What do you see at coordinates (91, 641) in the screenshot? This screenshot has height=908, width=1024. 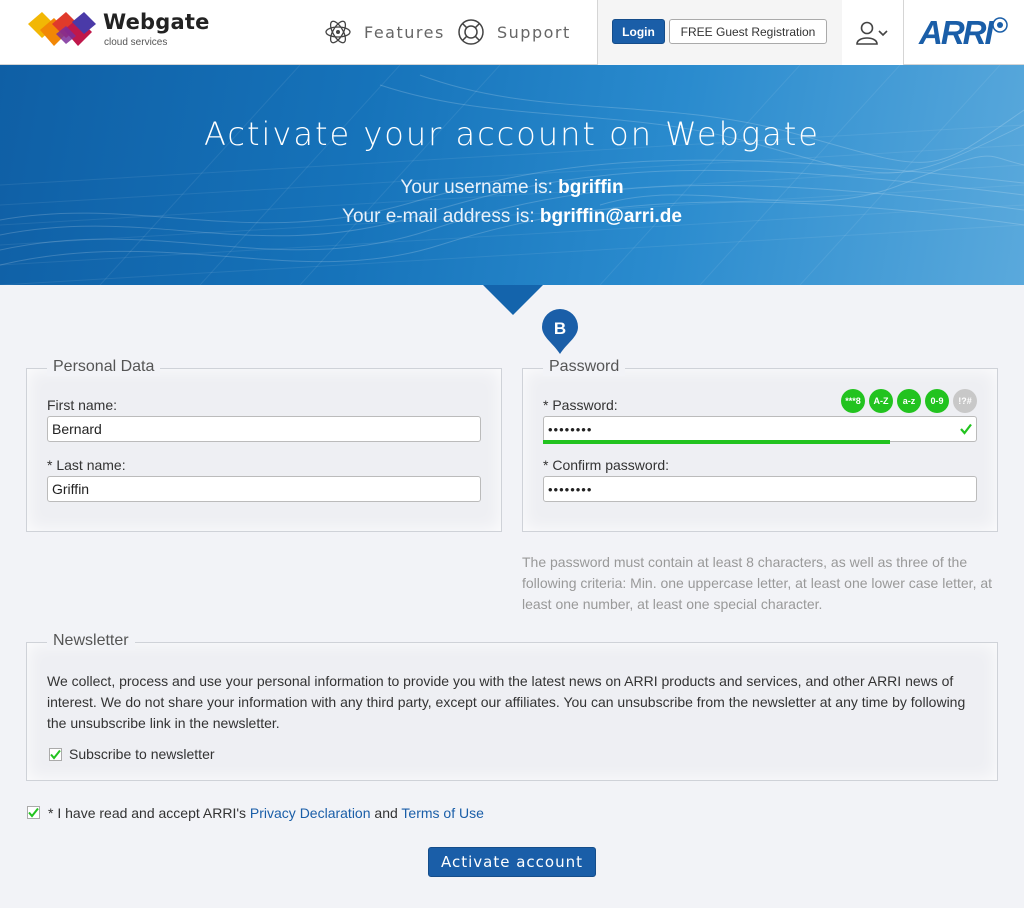 I see `newsletter-legend: Newsletter` at bounding box center [91, 641].